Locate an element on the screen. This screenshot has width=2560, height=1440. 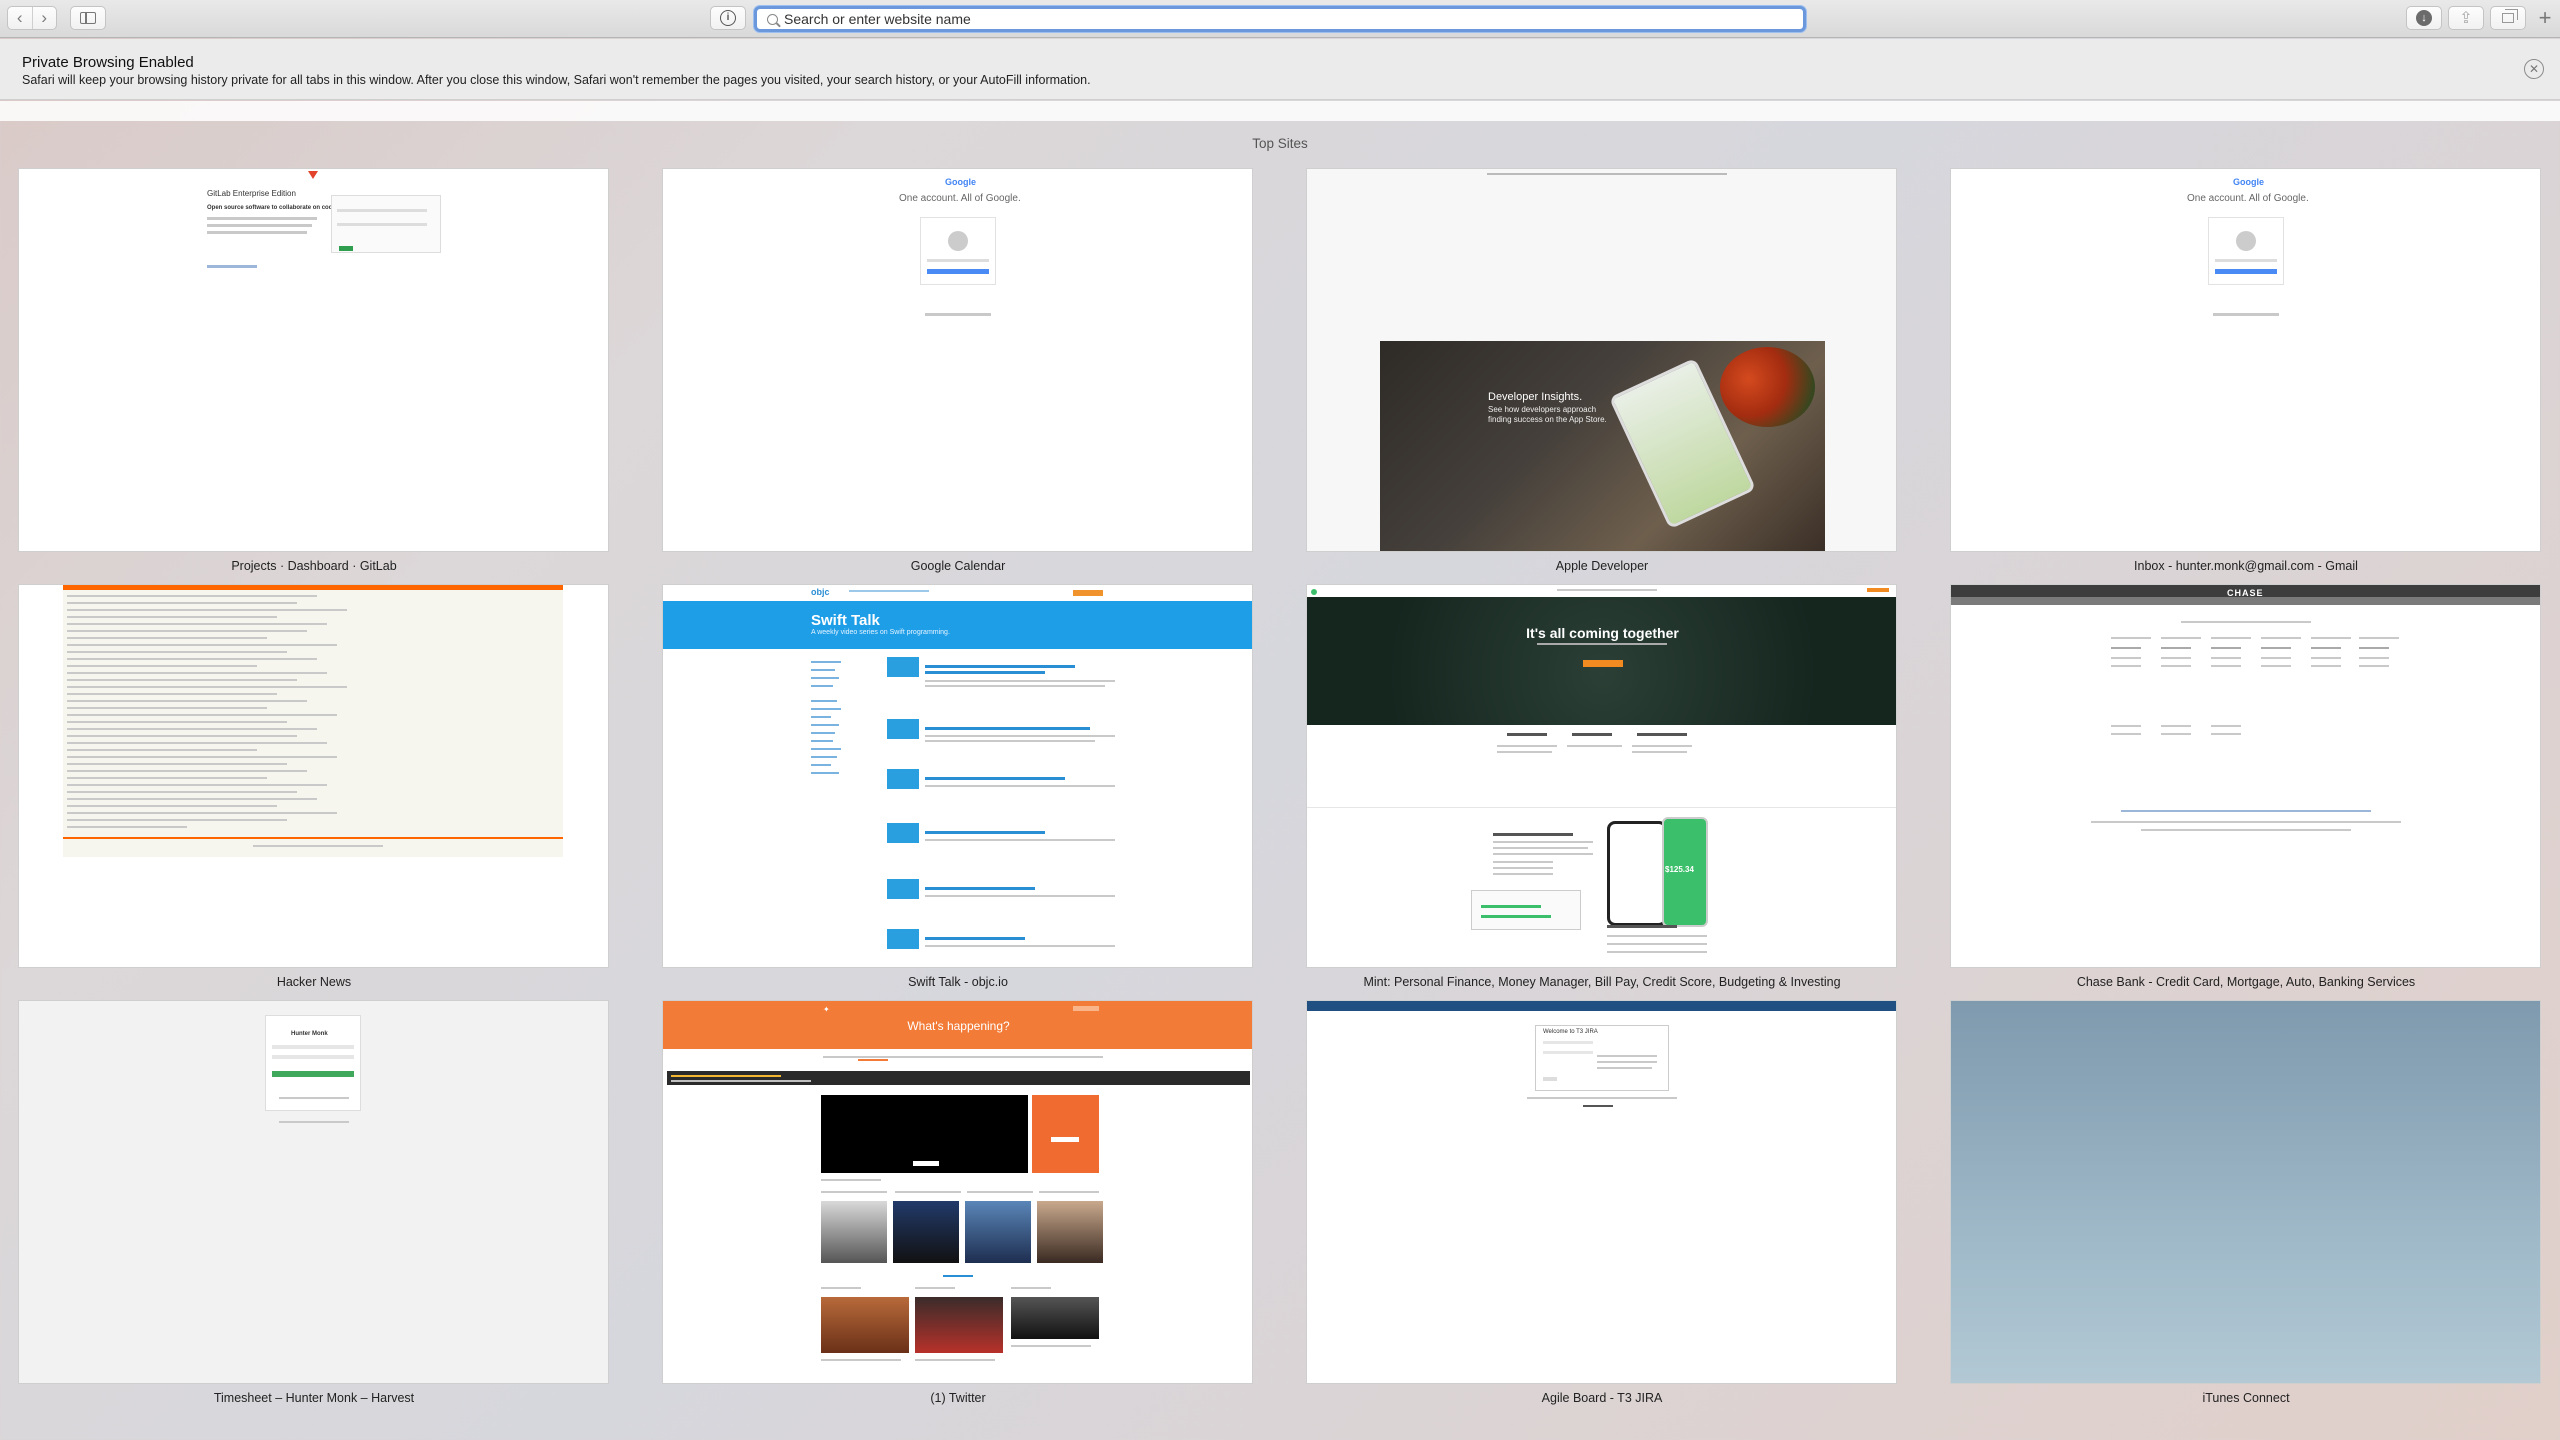
subscribe-badge is located at coordinates (1088, 593).